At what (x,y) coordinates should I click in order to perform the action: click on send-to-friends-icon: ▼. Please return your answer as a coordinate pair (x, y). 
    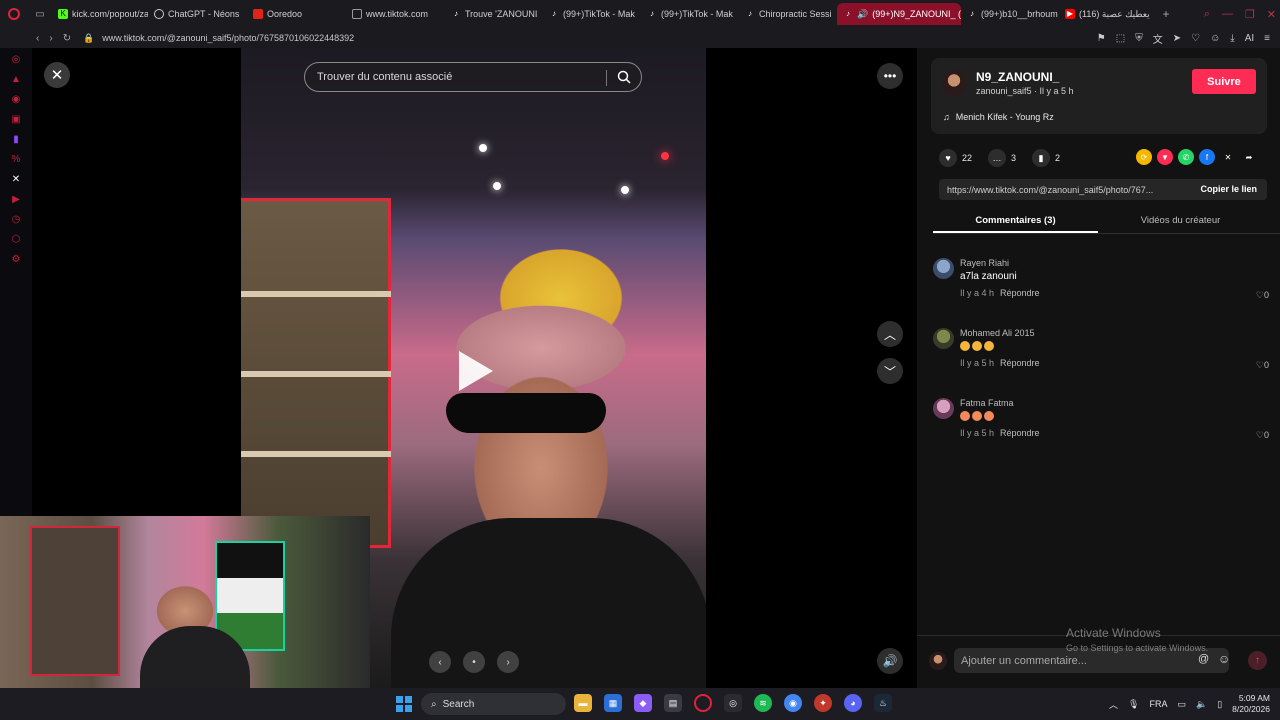
    Looking at the image, I should click on (1165, 157).